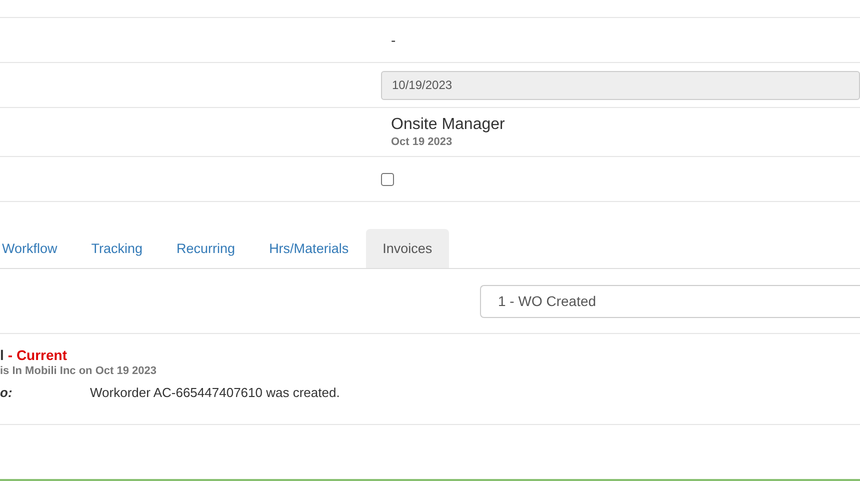  What do you see at coordinates (7, 392) in the screenshot?
I see `note-label: o:` at bounding box center [7, 392].